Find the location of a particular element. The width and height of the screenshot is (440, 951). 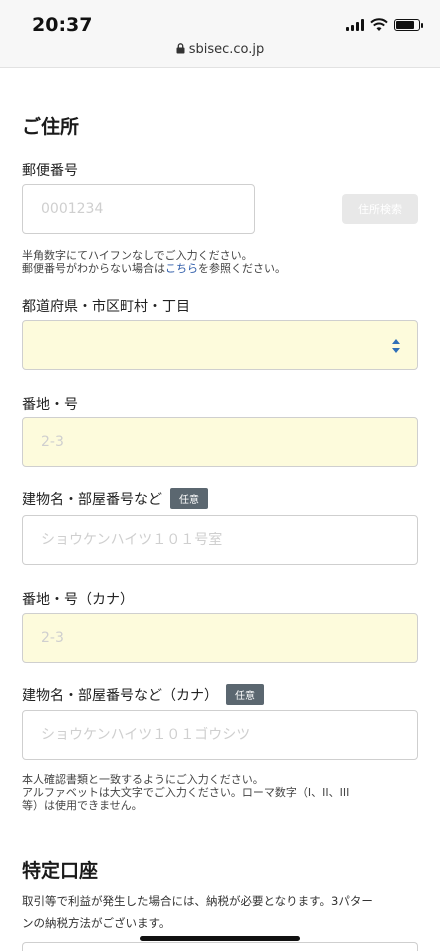

prefecture-label-text: 都道府県・市区町村・丁目 is located at coordinates (106, 307).